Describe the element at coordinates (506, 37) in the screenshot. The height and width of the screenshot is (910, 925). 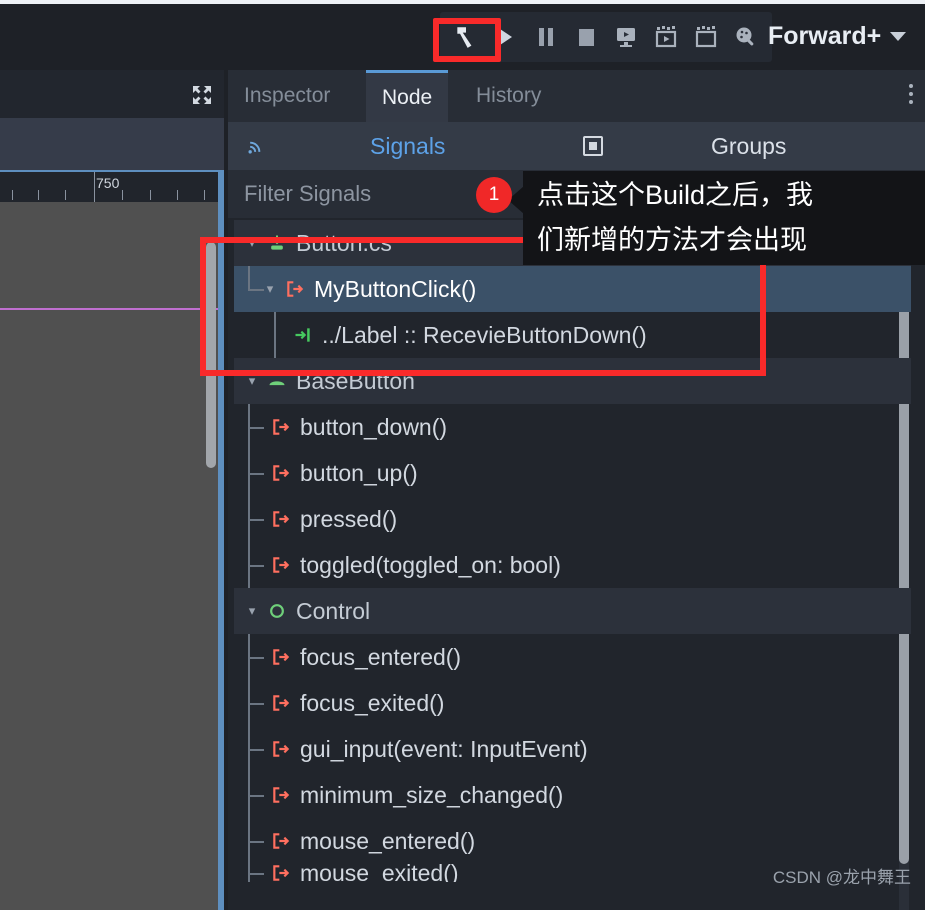
I see `run-button` at that location.